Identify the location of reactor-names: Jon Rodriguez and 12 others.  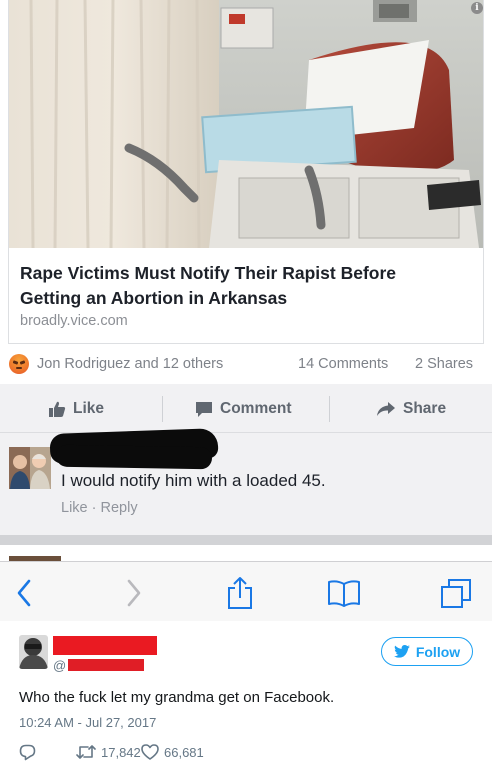
(130, 364).